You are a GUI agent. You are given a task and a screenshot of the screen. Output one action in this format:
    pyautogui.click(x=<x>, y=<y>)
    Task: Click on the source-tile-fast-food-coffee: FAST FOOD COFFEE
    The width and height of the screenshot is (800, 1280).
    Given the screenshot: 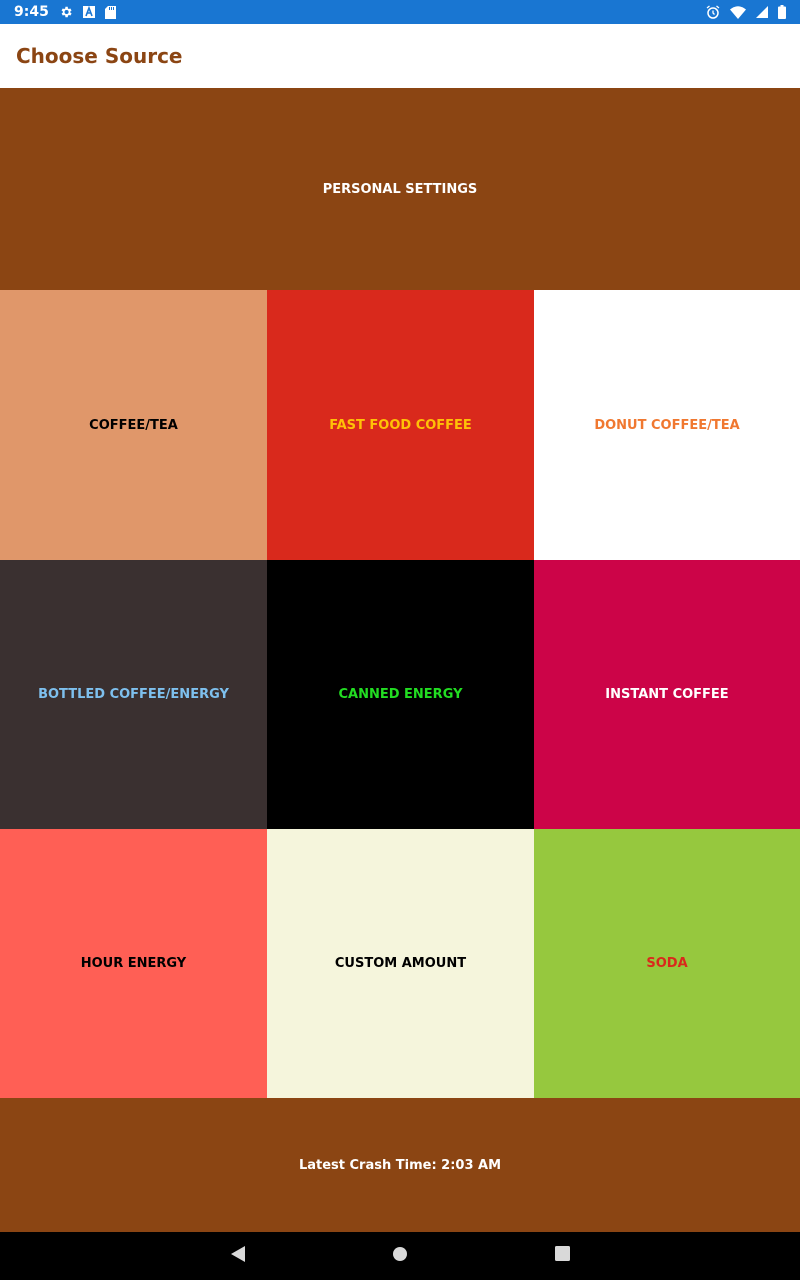 What is the action you would take?
    pyautogui.click(x=400, y=425)
    